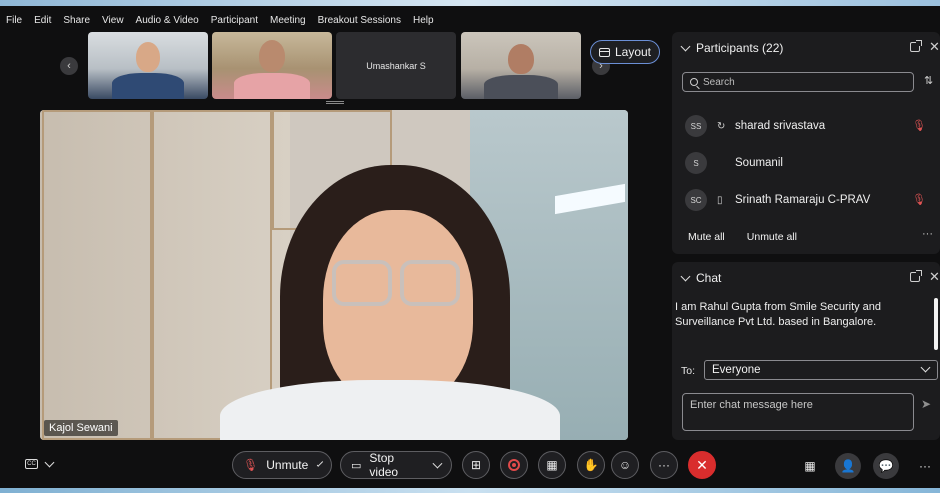 This screenshot has width=940, height=493. I want to click on unmute-all-button: Unmute all, so click(772, 237).